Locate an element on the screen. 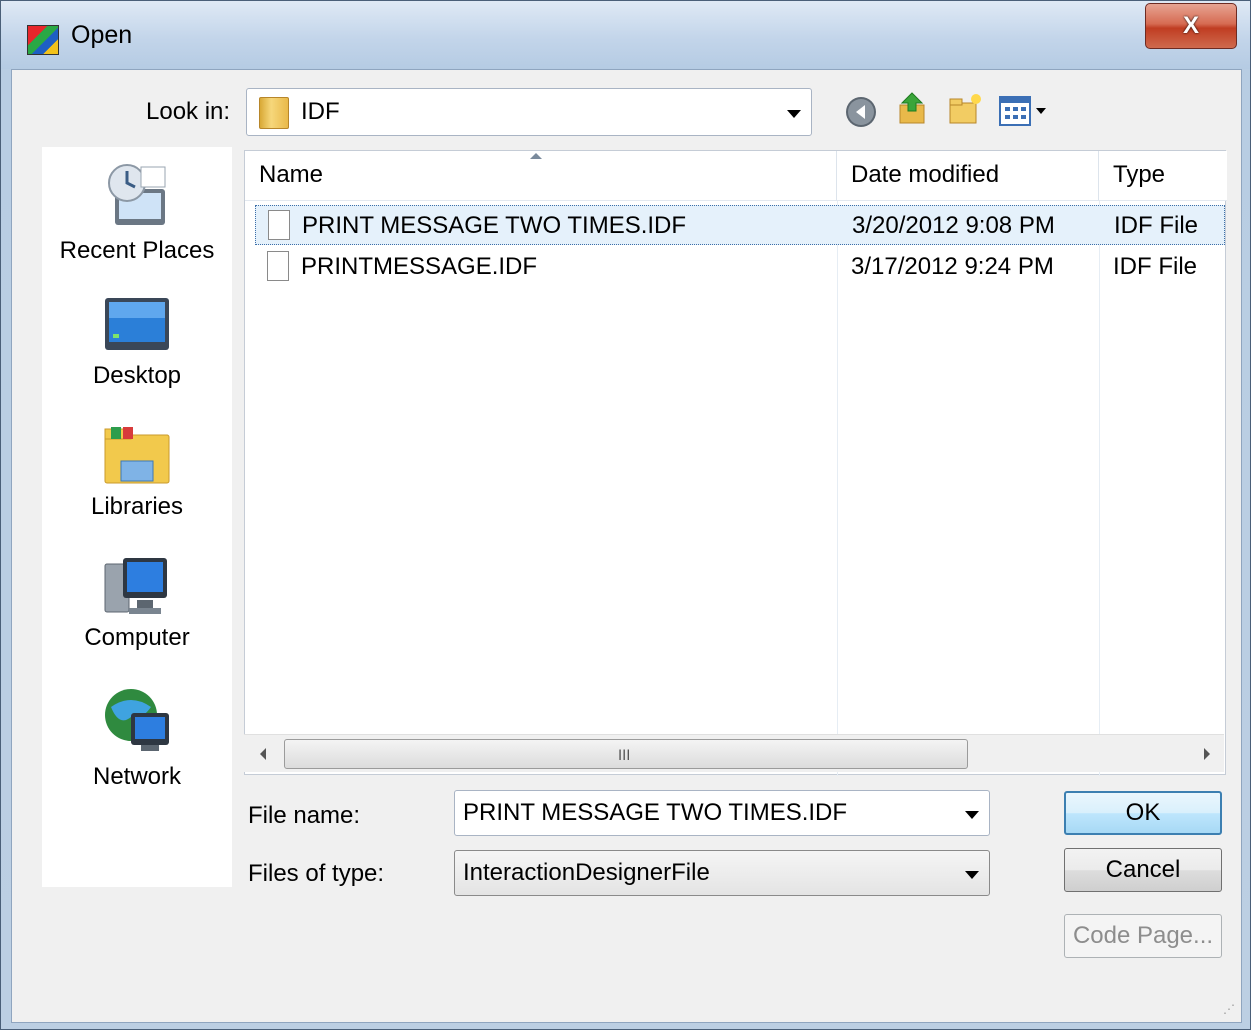  folder-icon is located at coordinates (274, 113).